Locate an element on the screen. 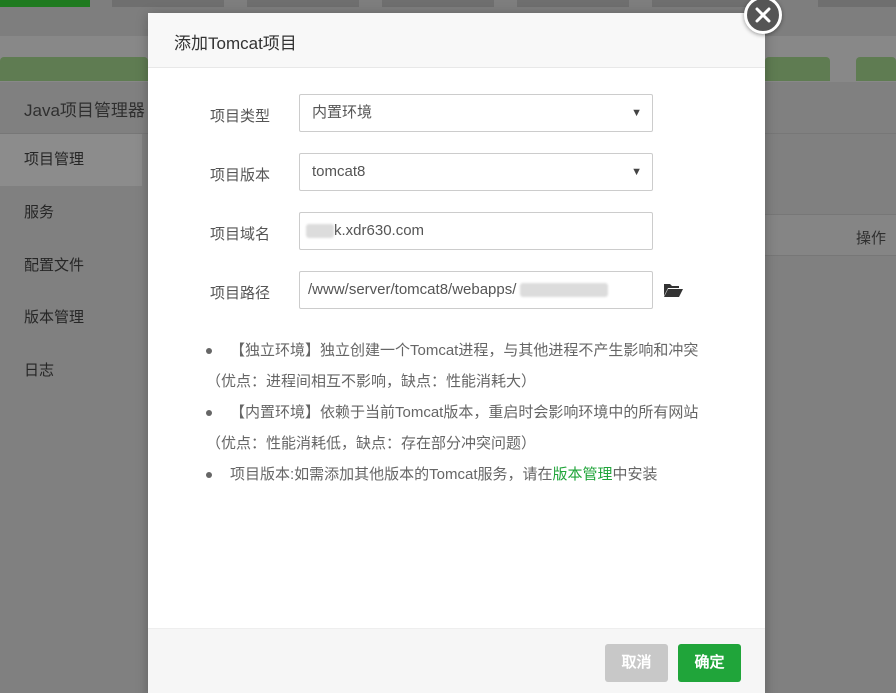 The image size is (896, 693). tip-subtext: （优点：进程间相互不影响，缺点：性能消耗大） is located at coordinates (371, 381).